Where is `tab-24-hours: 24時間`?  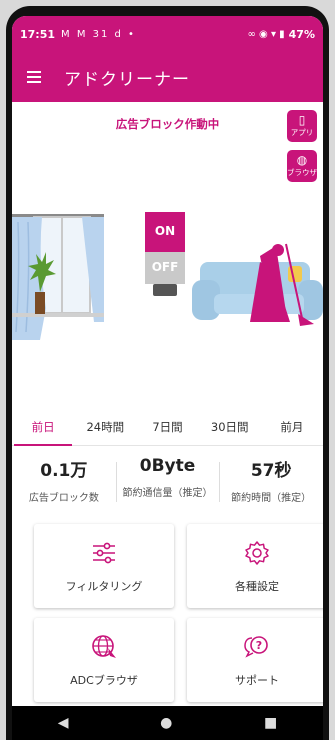
tab-24-hours: 24時間 is located at coordinates (105, 427).